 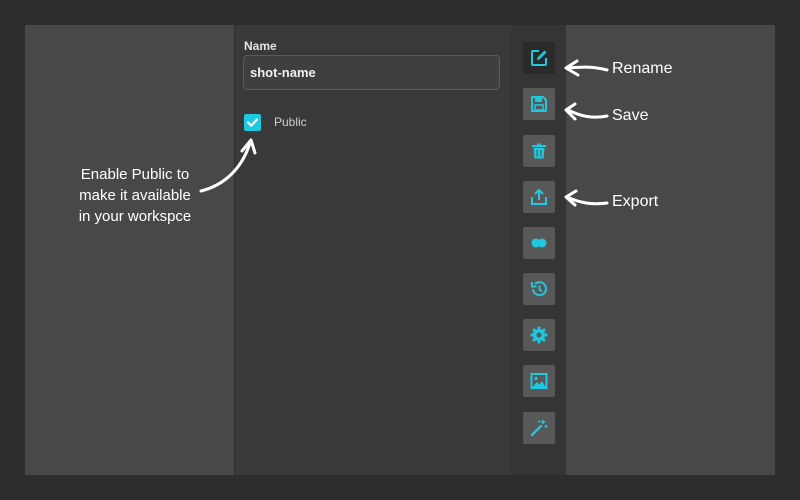 What do you see at coordinates (642, 68) in the screenshot?
I see `rename-callout: Rename` at bounding box center [642, 68].